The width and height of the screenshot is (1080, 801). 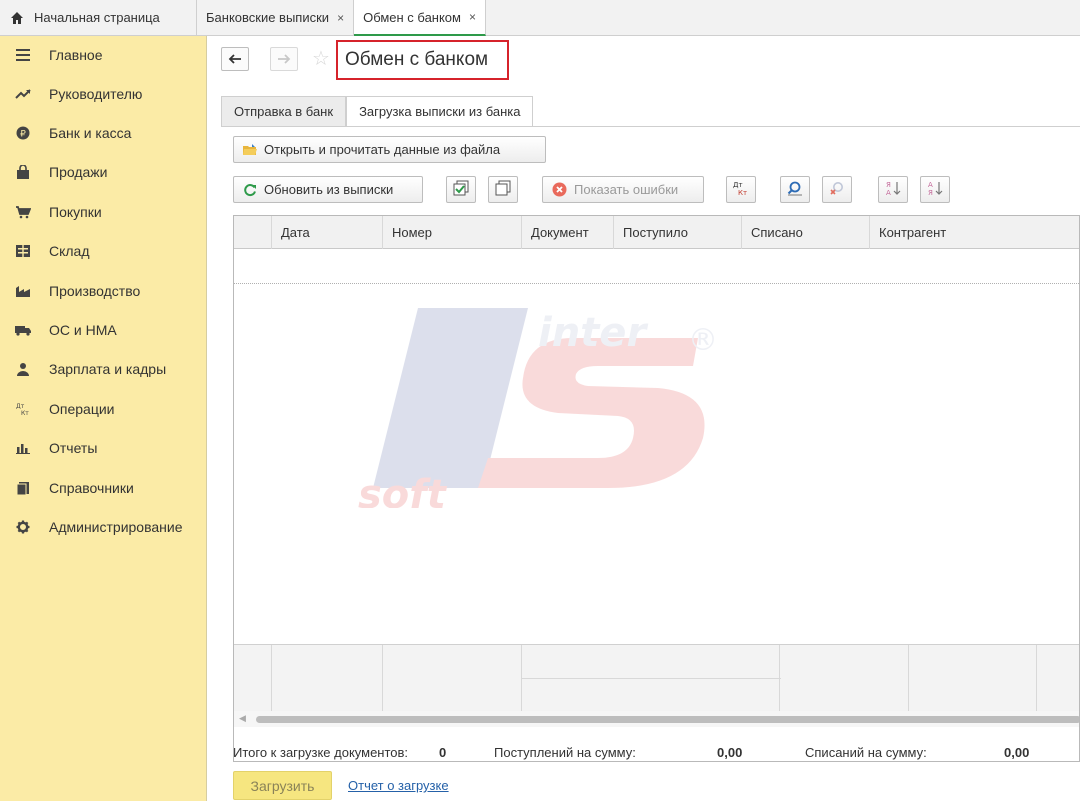 I want to click on sort-desc-button: АЯ, so click(x=935, y=189).